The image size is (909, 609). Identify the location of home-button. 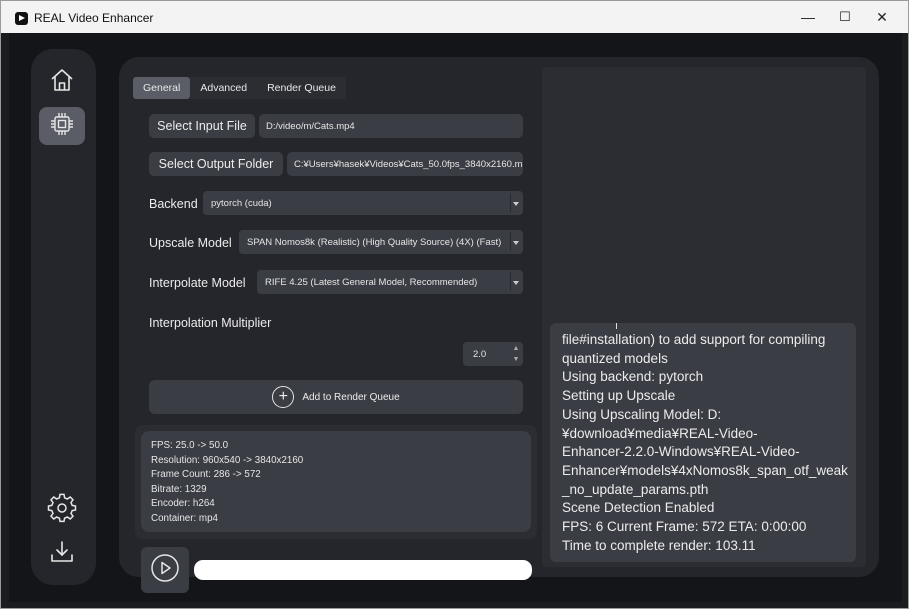
(62, 82).